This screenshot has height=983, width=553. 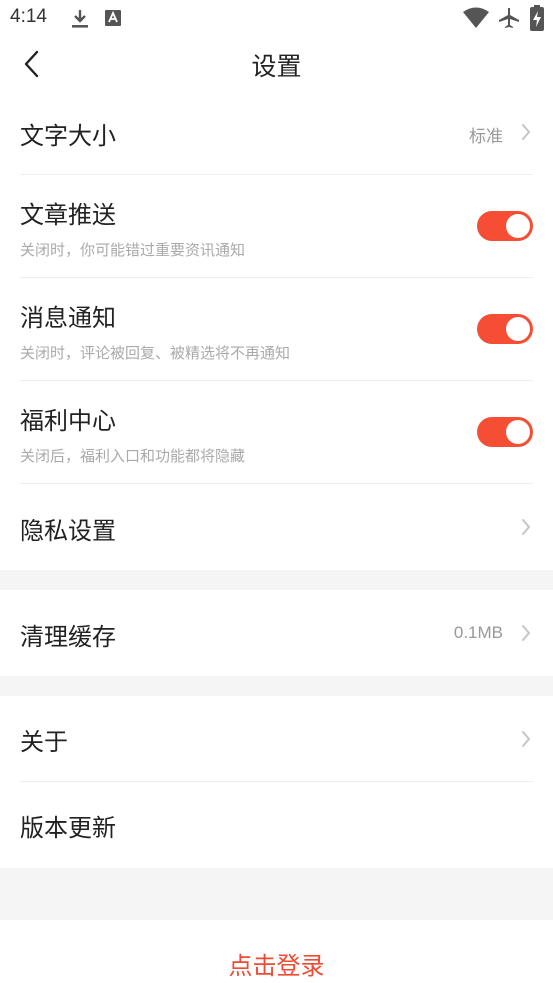 I want to click on status-bar: 4:14, so click(x=276, y=19).